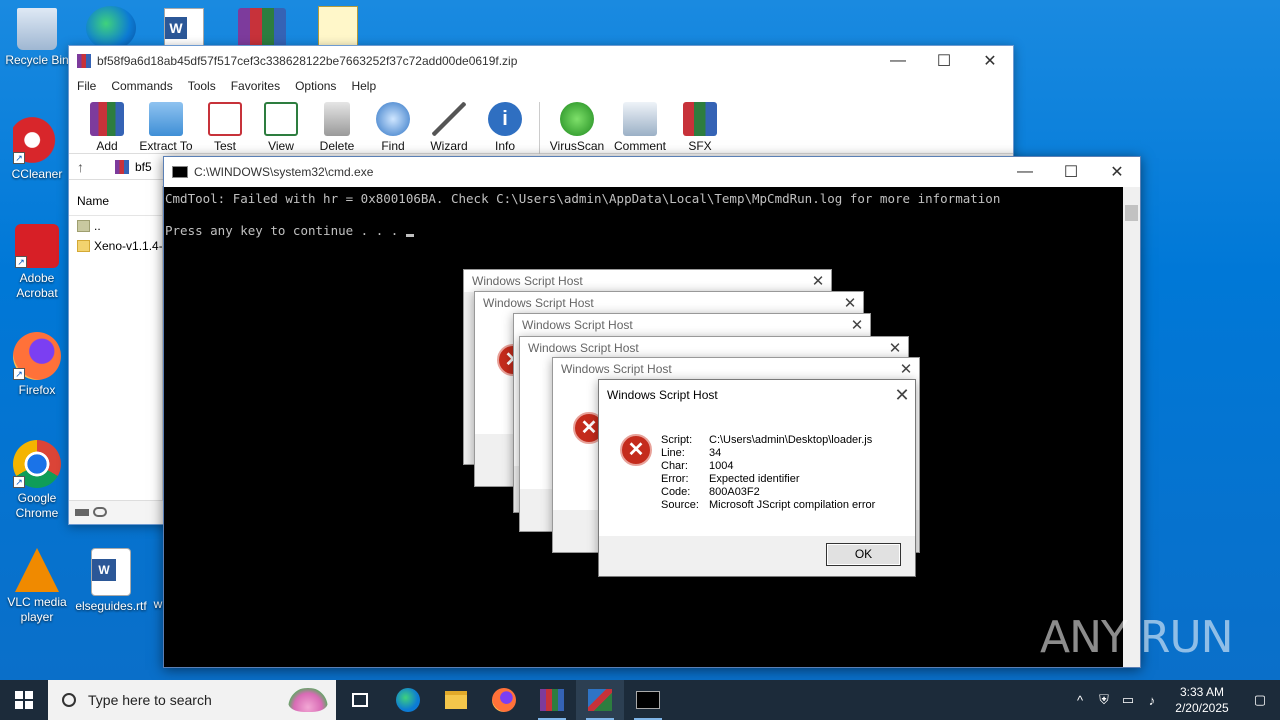 Image resolution: width=1280 pixels, height=720 pixels. Describe the element at coordinates (202, 86) in the screenshot. I see `menu-tools: Tools` at that location.